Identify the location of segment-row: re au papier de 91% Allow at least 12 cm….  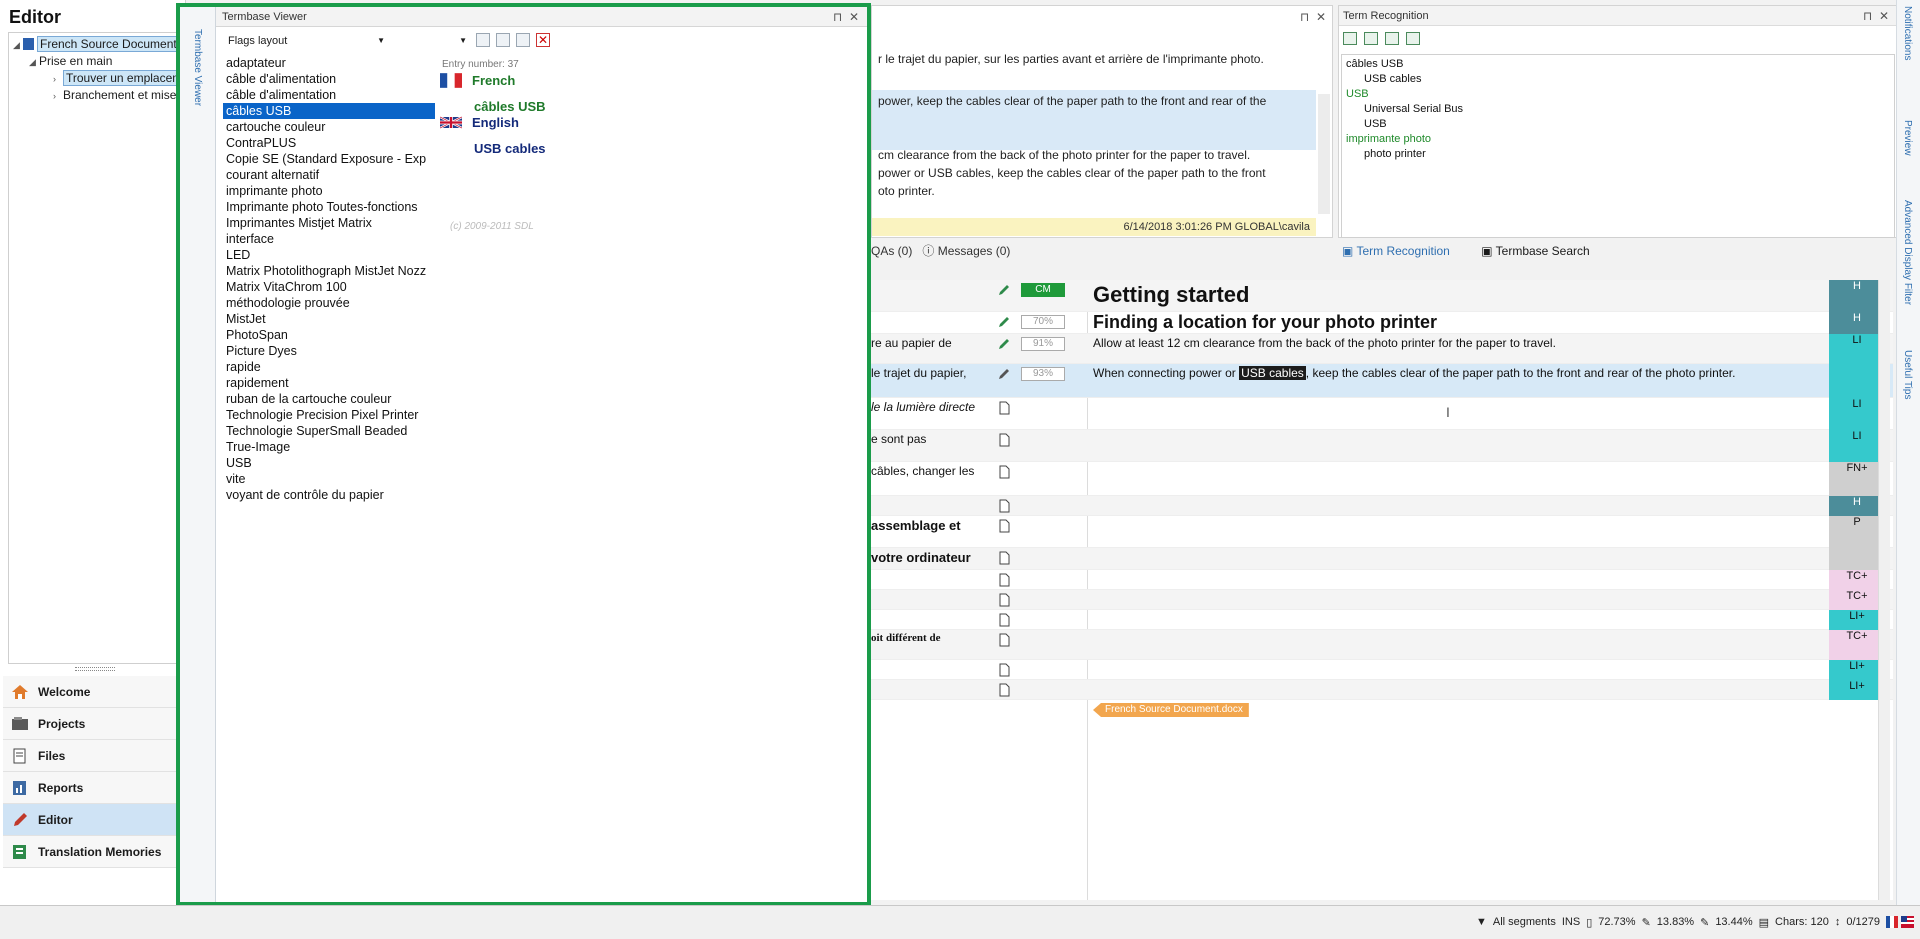
(1382, 349).